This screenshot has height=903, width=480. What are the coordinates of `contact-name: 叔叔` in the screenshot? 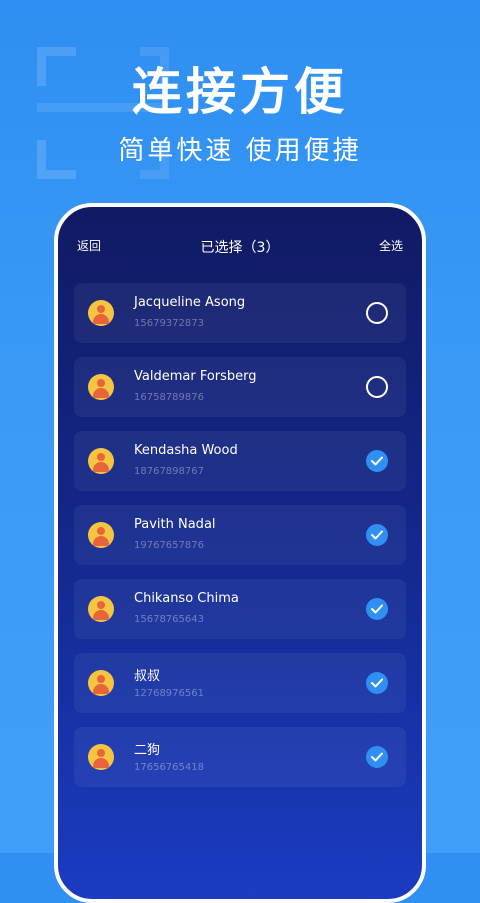 It's located at (147, 676).